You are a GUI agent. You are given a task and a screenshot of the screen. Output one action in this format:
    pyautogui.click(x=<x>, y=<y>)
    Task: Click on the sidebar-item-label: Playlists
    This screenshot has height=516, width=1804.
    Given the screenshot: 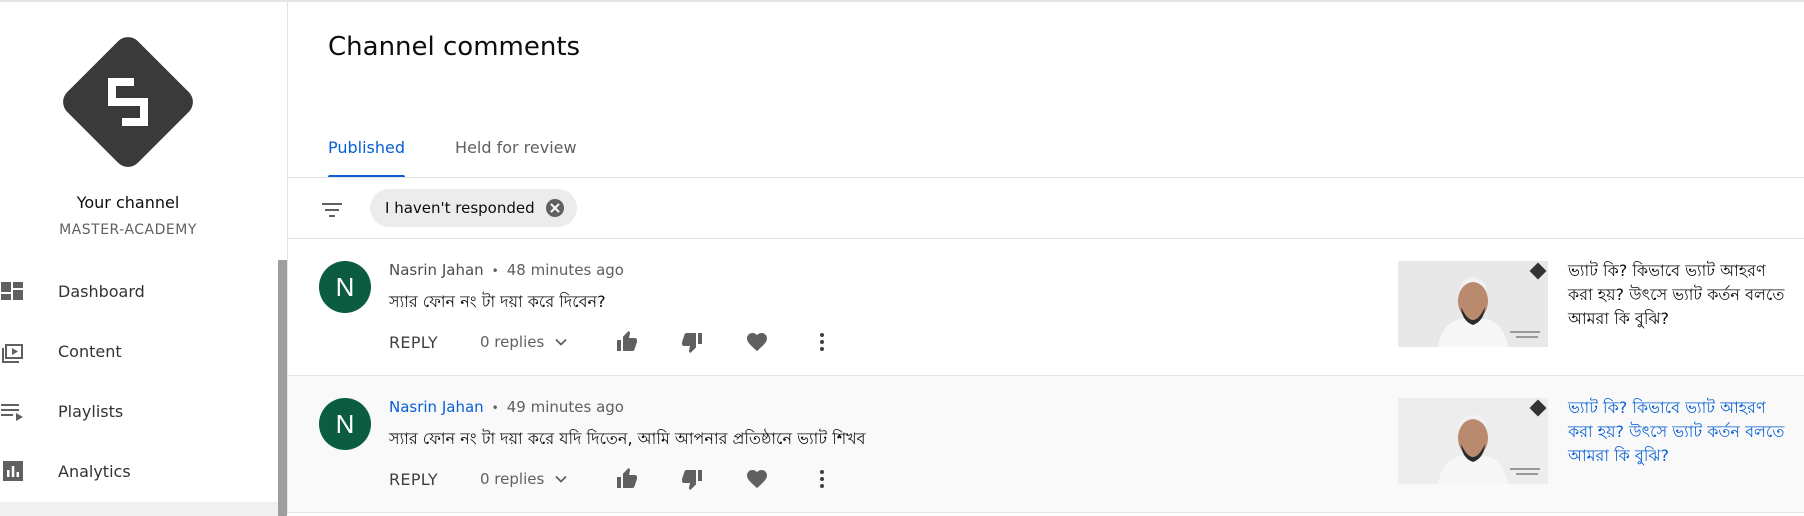 What is the action you would take?
    pyautogui.click(x=91, y=411)
    